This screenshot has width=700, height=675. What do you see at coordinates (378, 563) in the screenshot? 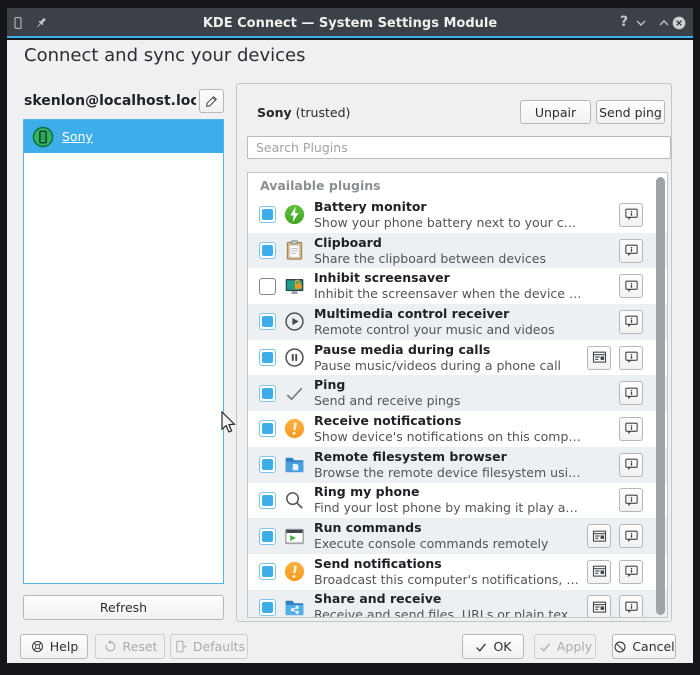
I see `plugin-title: Send notifications` at bounding box center [378, 563].